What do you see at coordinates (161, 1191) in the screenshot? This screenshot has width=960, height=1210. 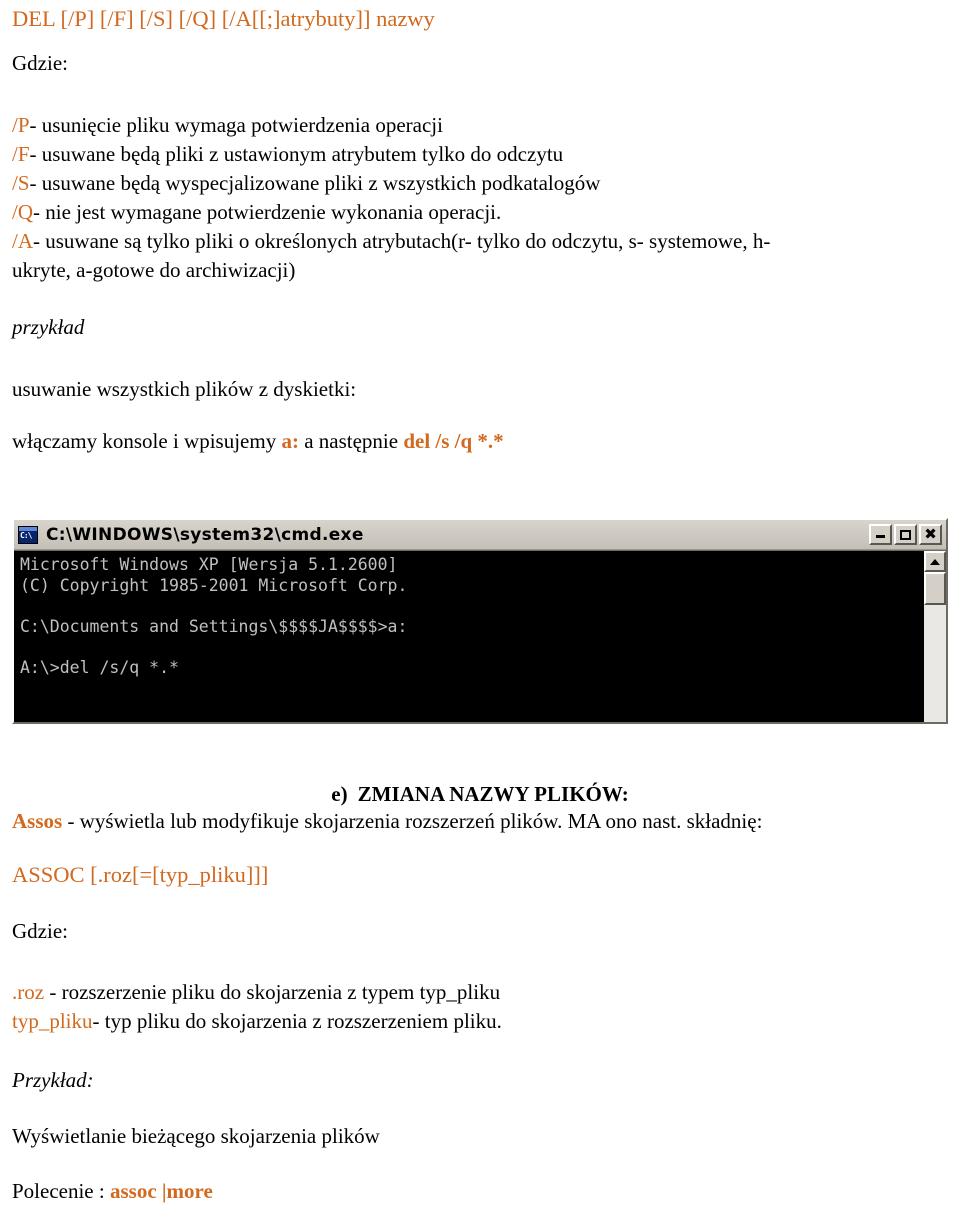 I see `polecenie-value: assoc |more` at bounding box center [161, 1191].